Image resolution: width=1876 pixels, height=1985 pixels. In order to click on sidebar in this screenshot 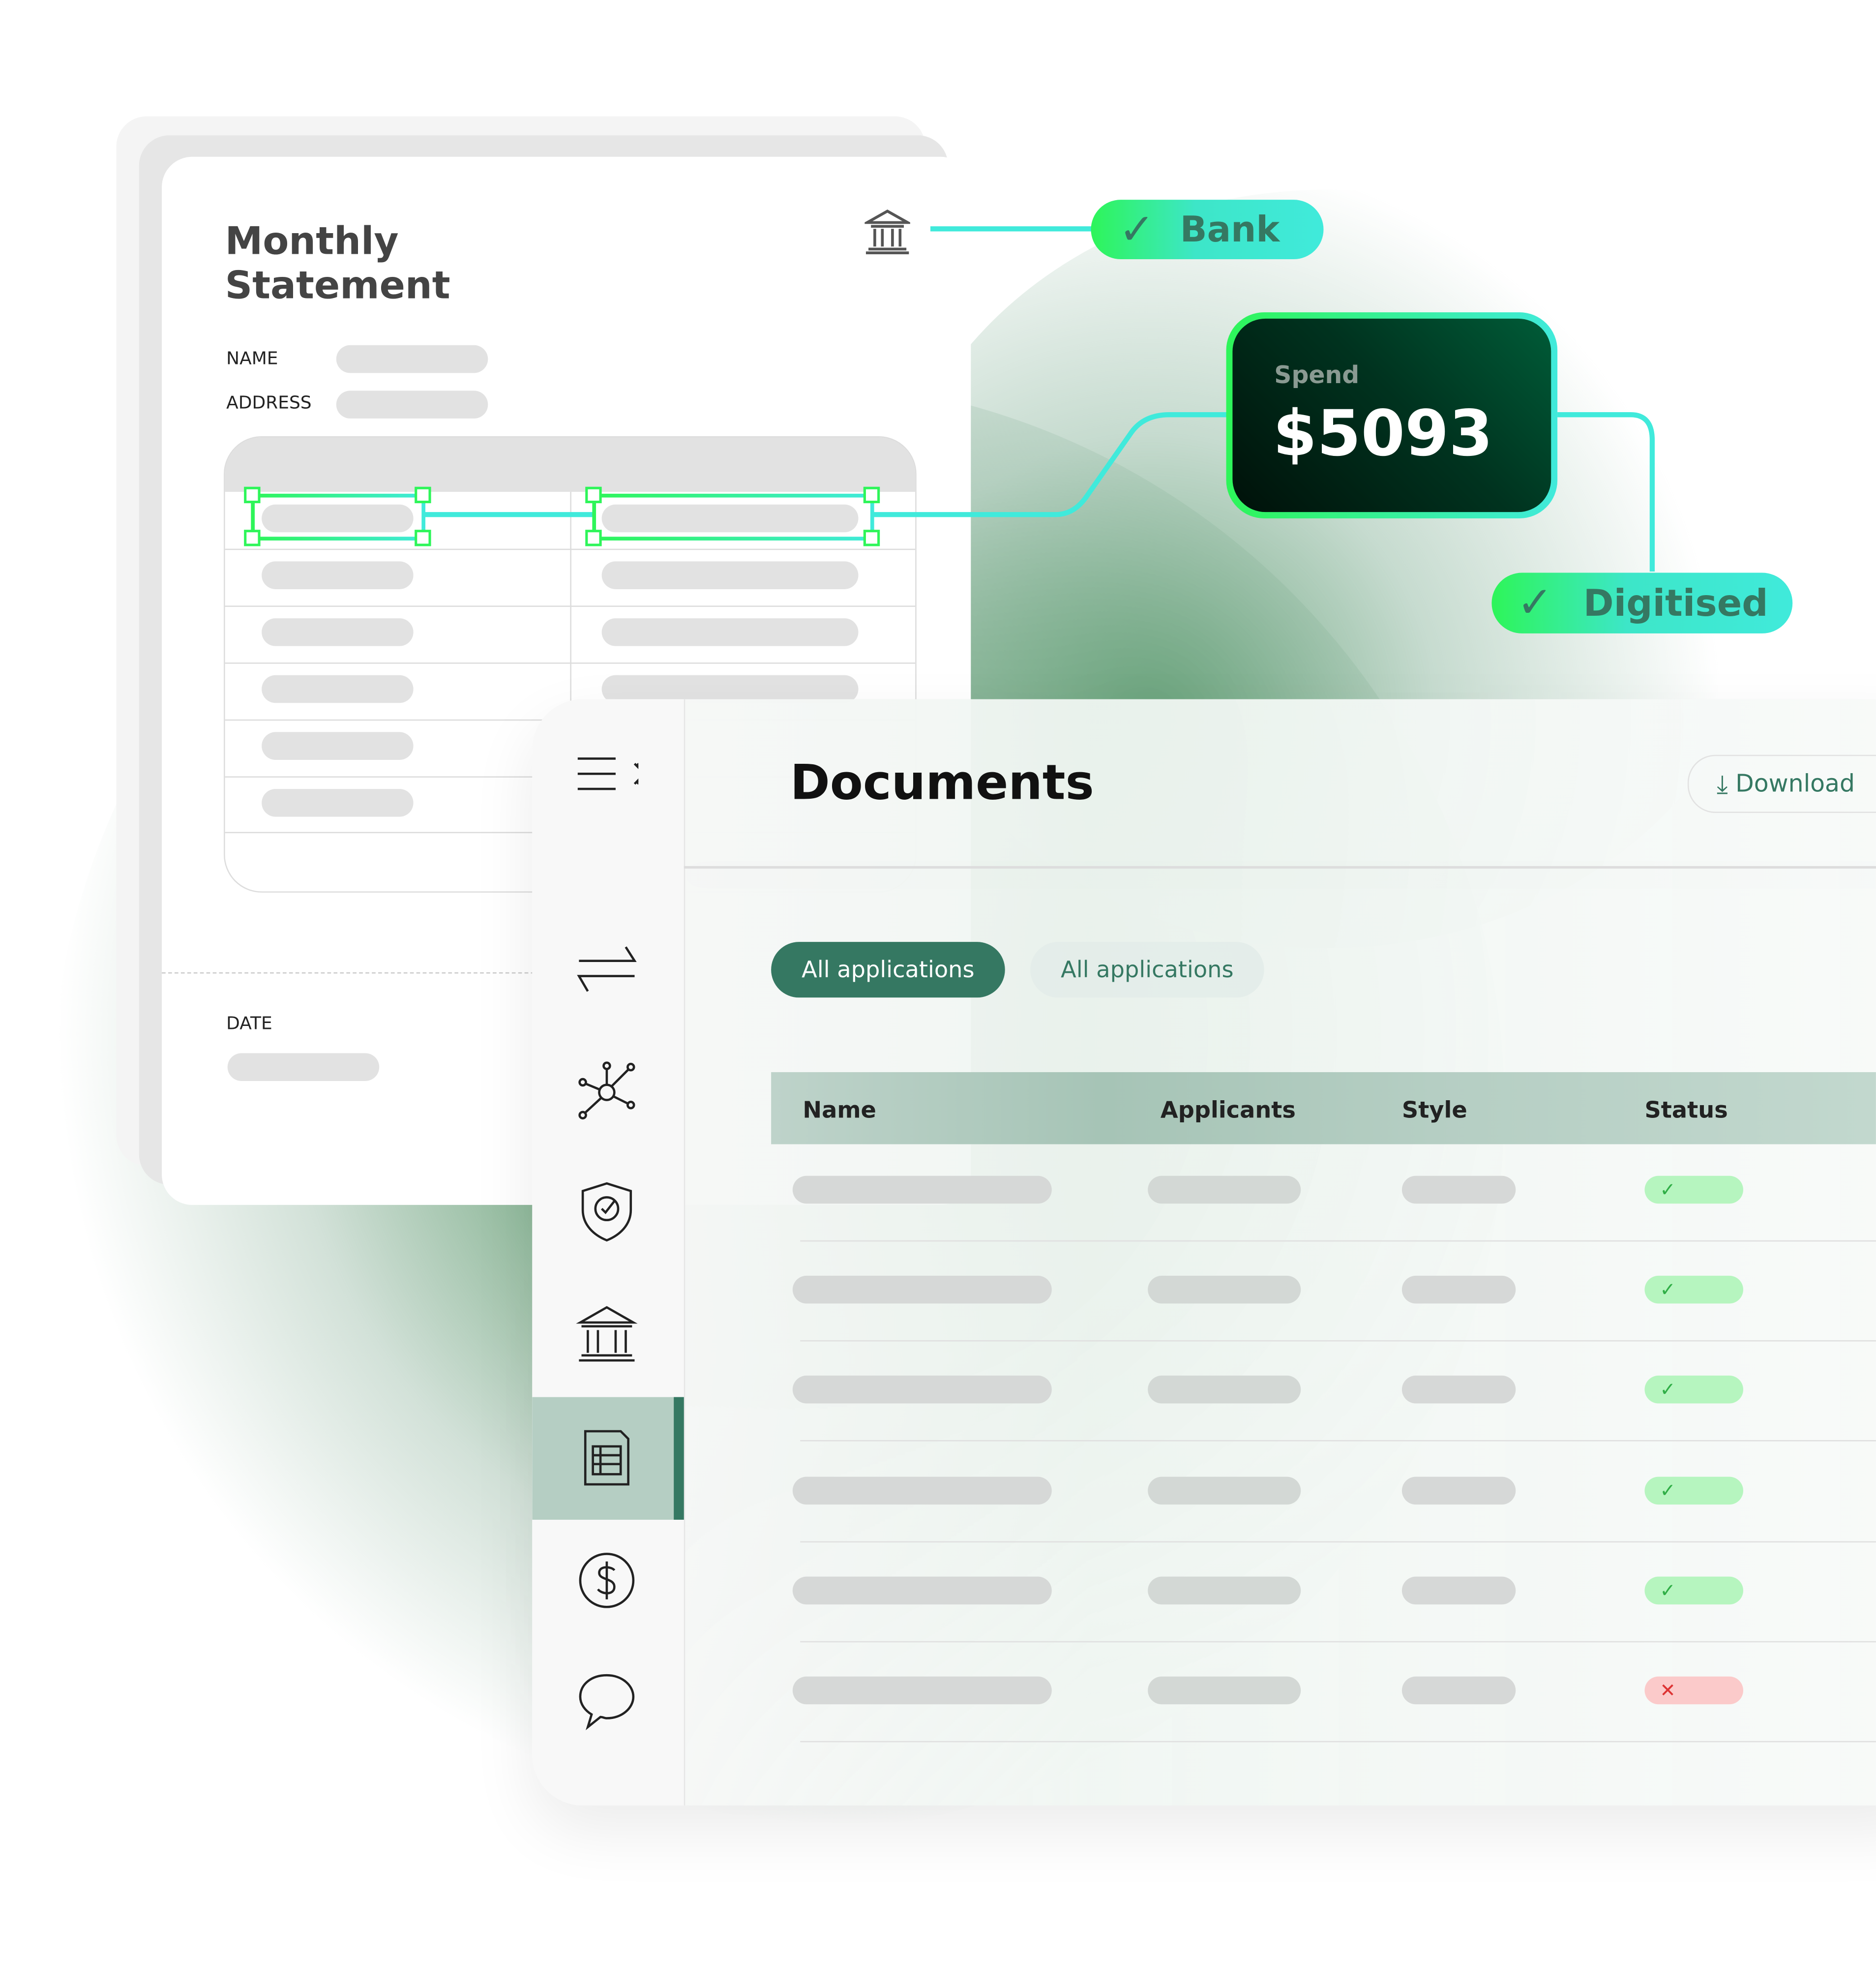, I will do `click(609, 1252)`.